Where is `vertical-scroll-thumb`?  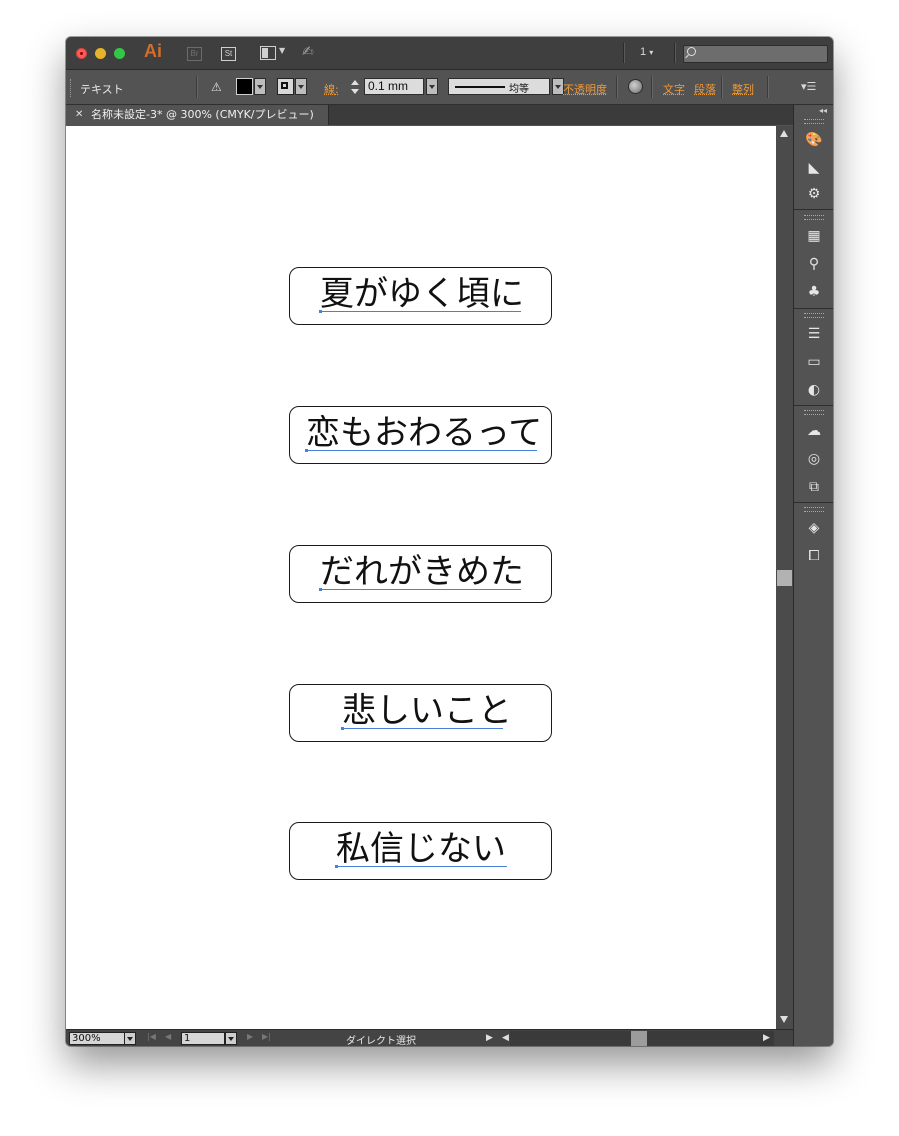 vertical-scroll-thumb is located at coordinates (784, 578).